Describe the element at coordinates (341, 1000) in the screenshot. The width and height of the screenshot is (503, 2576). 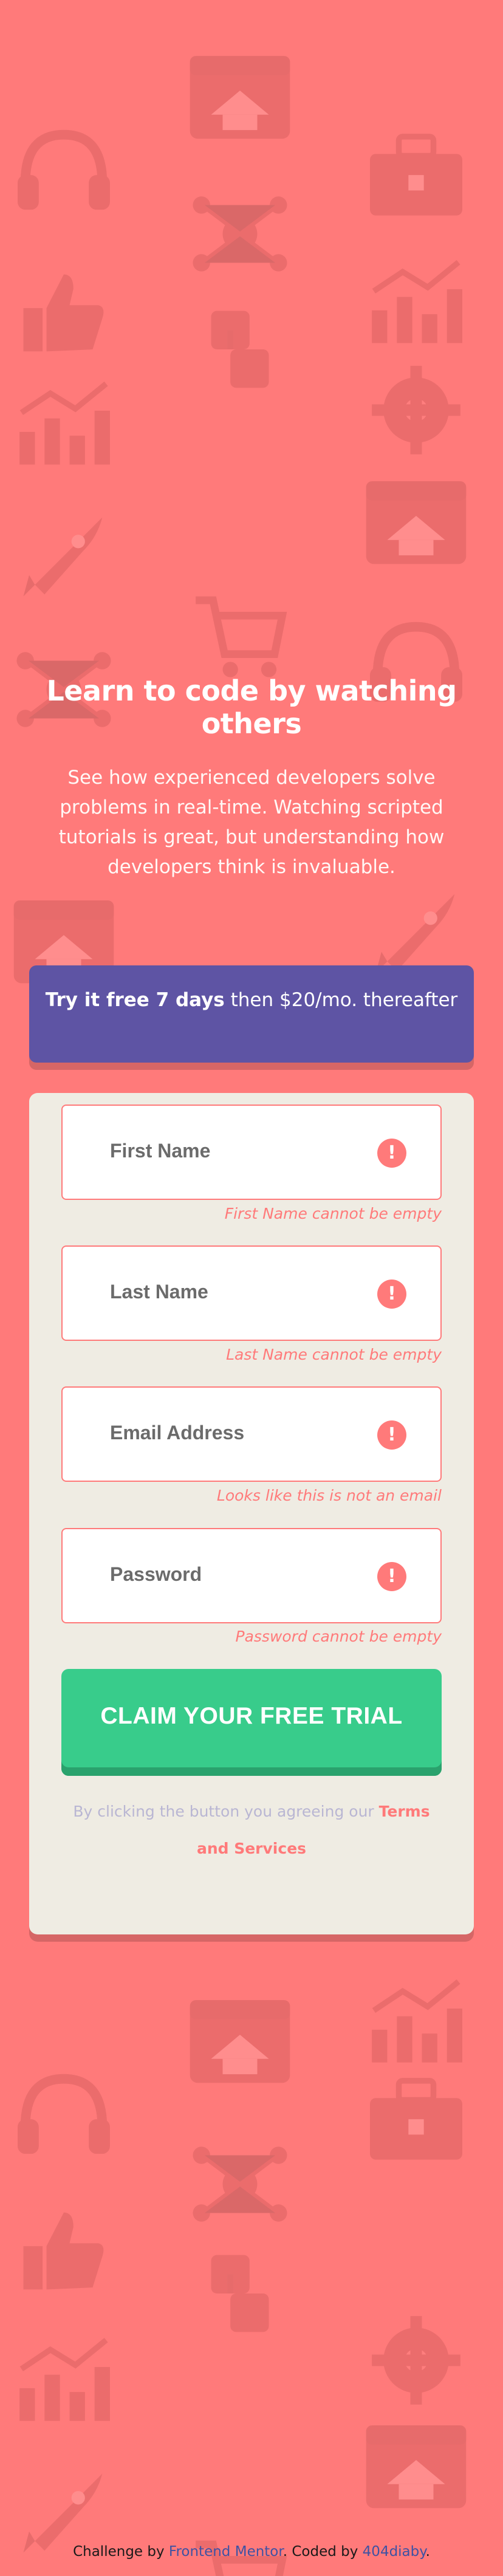
I see `offer-rest: then $20/mo. thereafter` at that location.